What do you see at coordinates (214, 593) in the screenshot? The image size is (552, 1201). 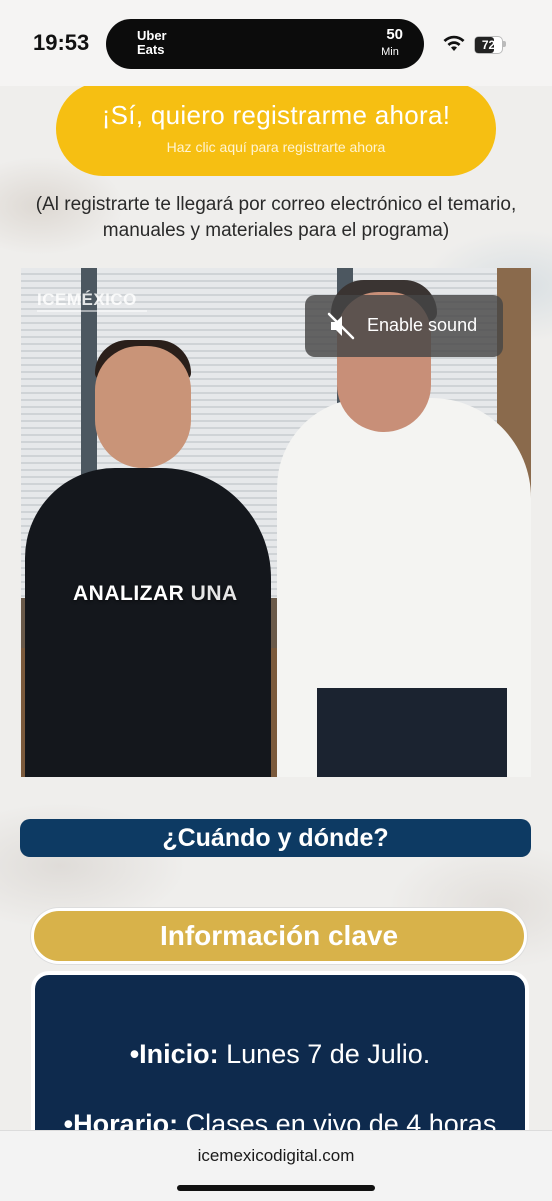 I see `video-caption-dim: UNA` at bounding box center [214, 593].